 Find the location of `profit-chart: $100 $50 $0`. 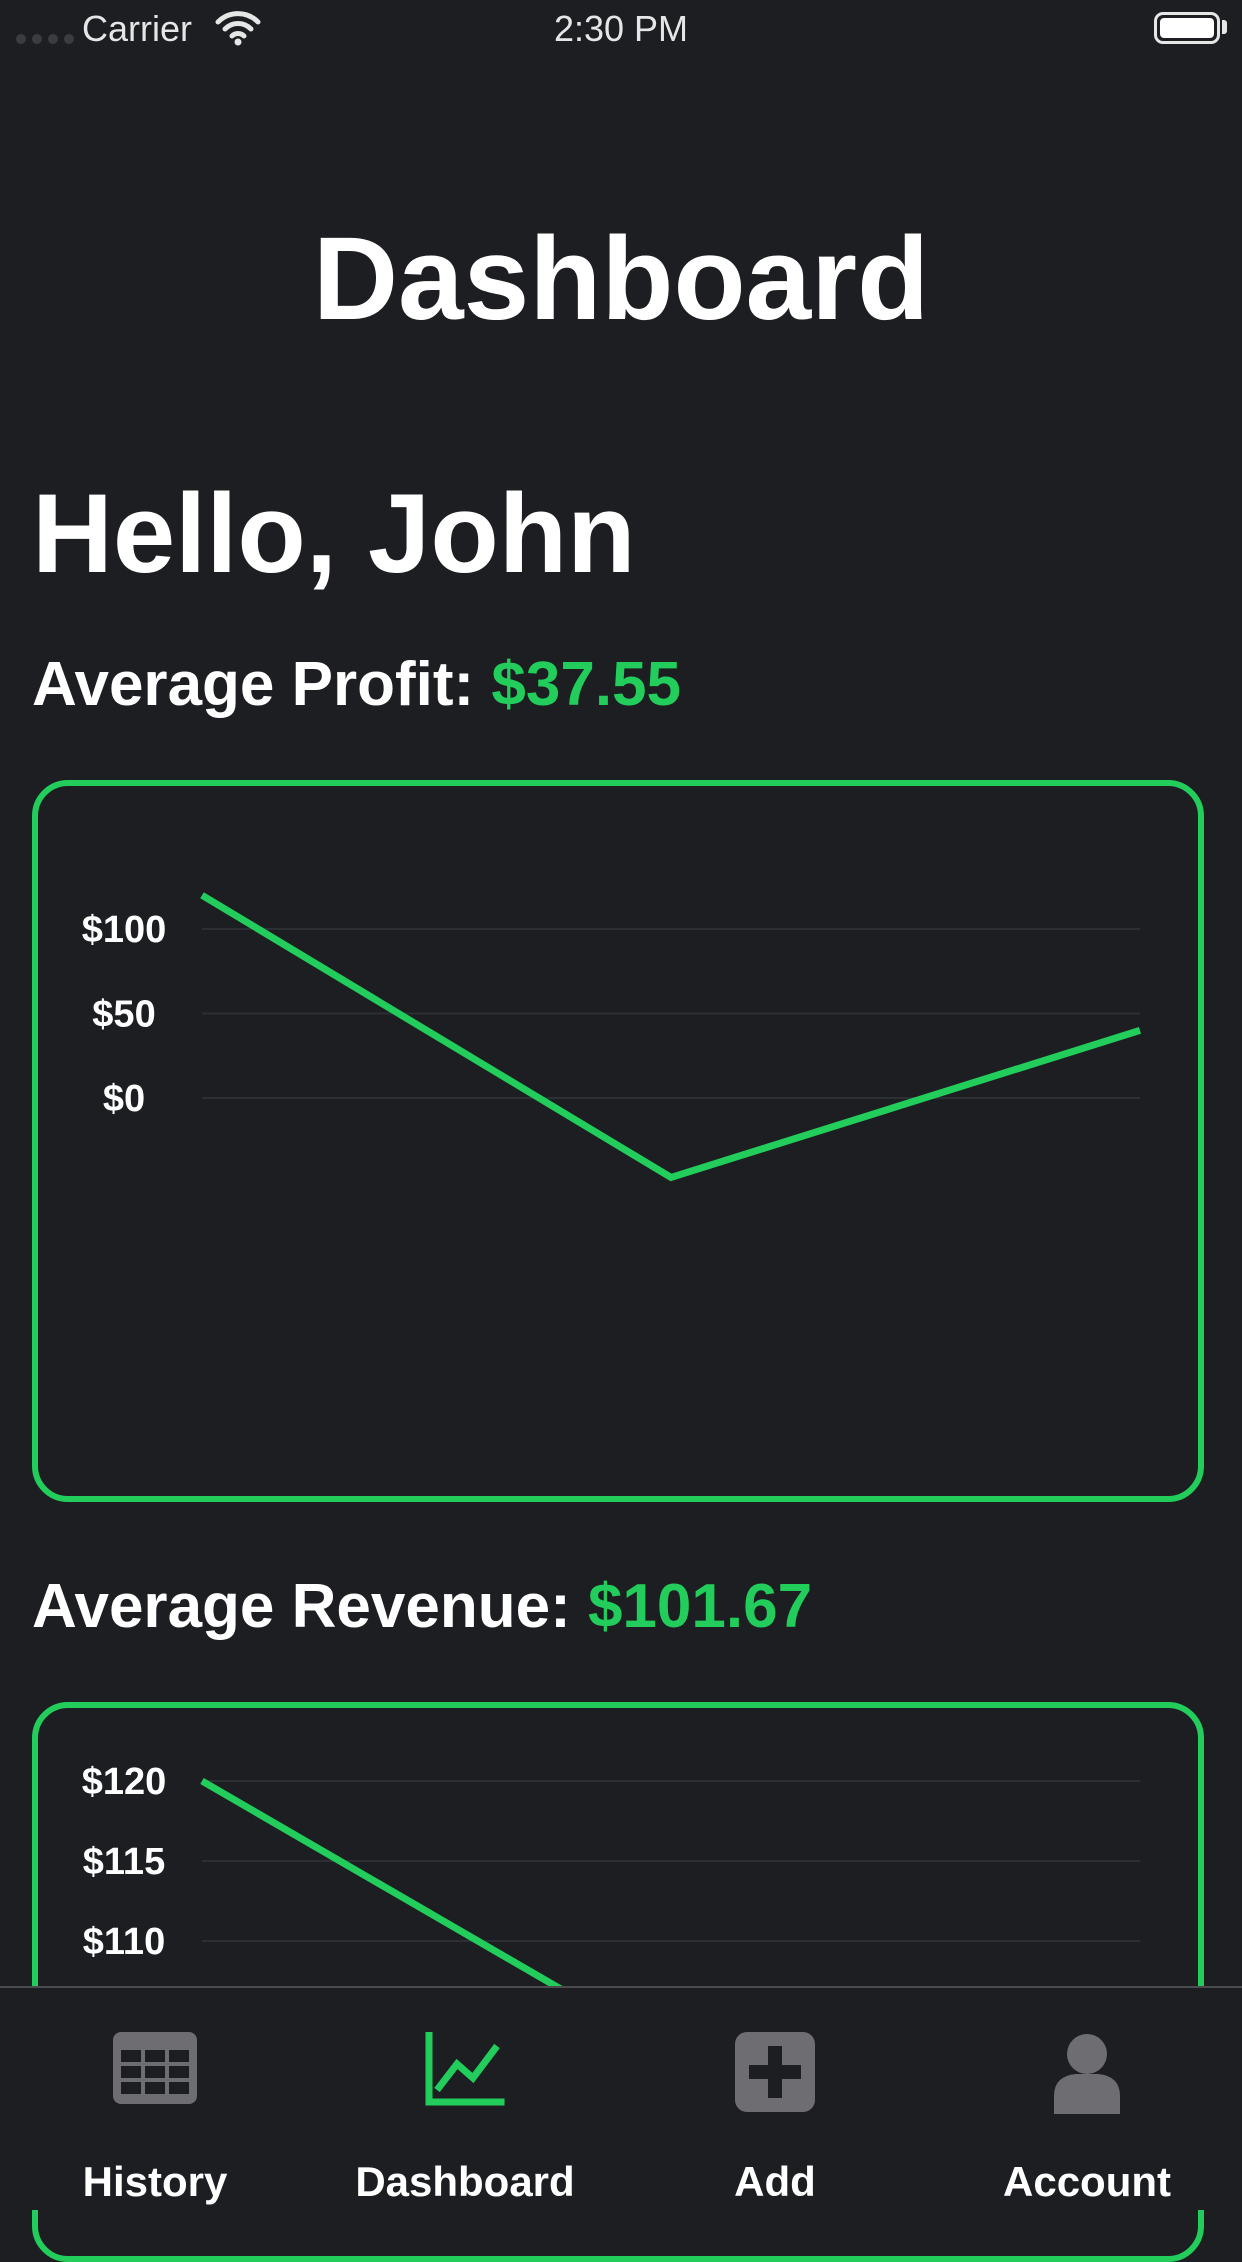

profit-chart: $100 $50 $0 is located at coordinates (612, 1037).